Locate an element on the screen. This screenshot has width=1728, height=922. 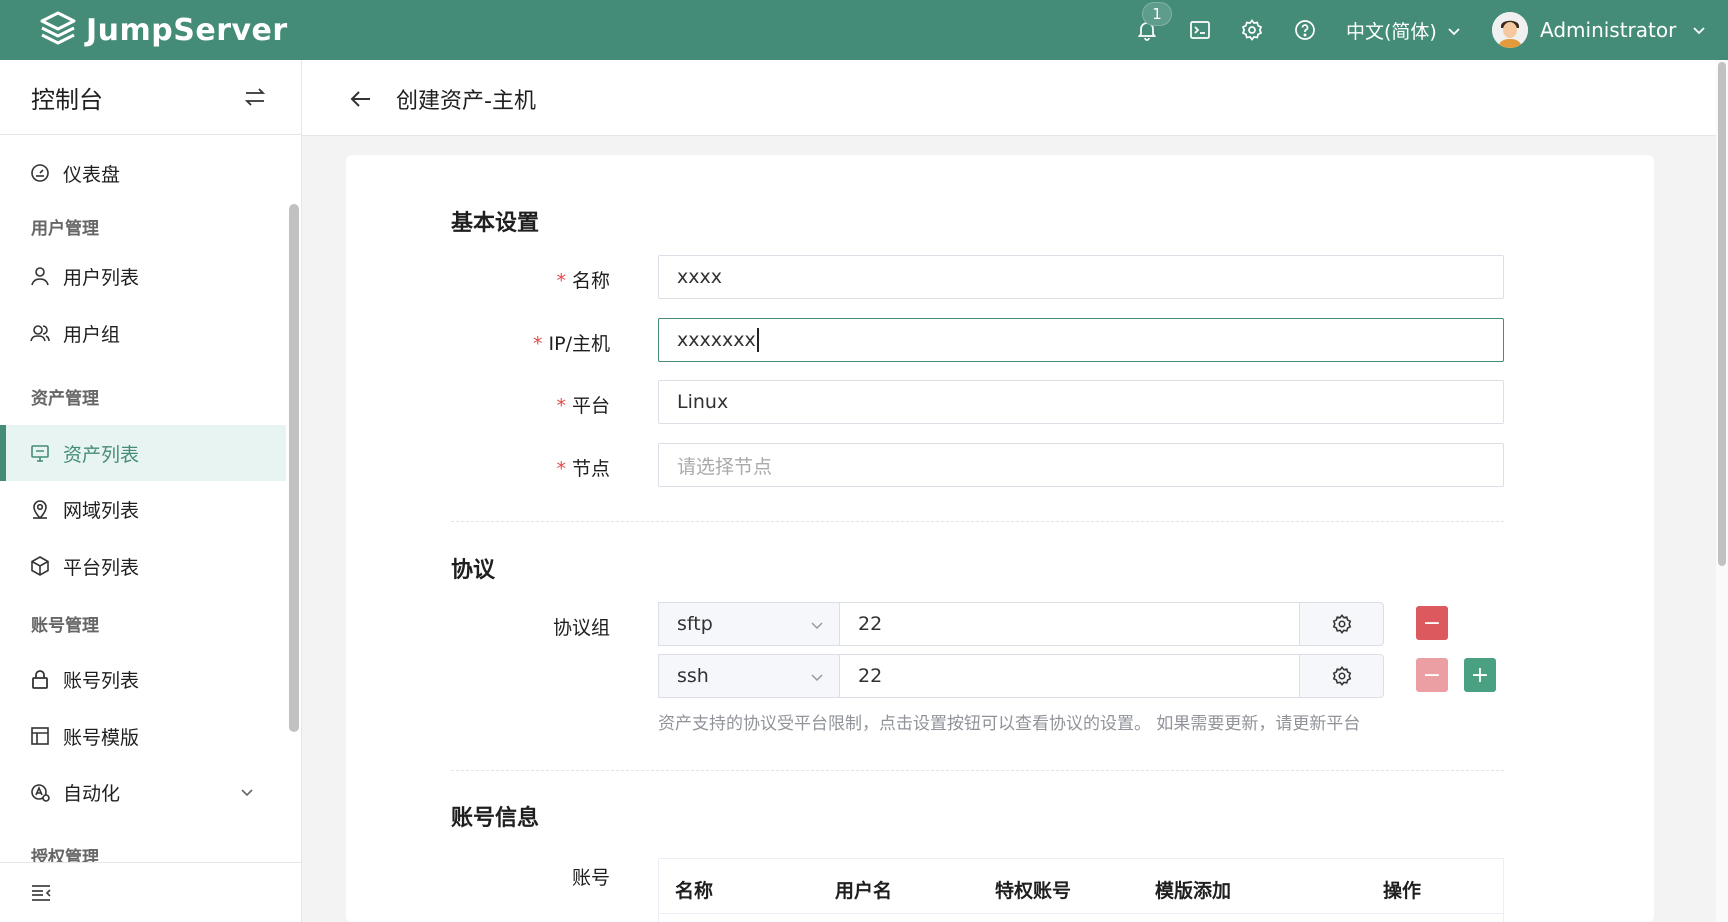
protocol-row: sftp 22 is located at coordinates (1021, 624).